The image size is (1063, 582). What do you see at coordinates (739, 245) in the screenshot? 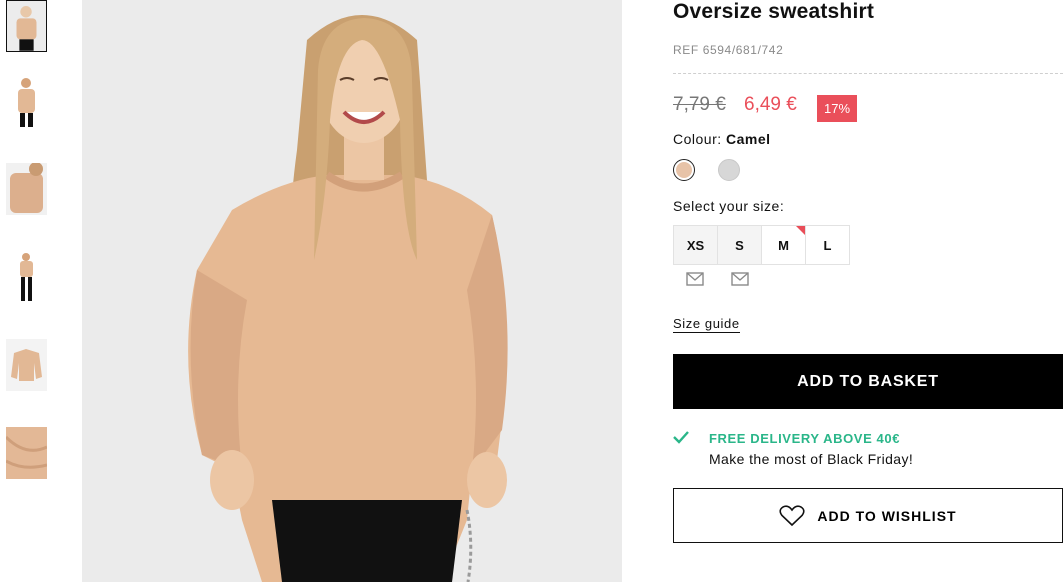
I see `size-s-button: S` at bounding box center [739, 245].